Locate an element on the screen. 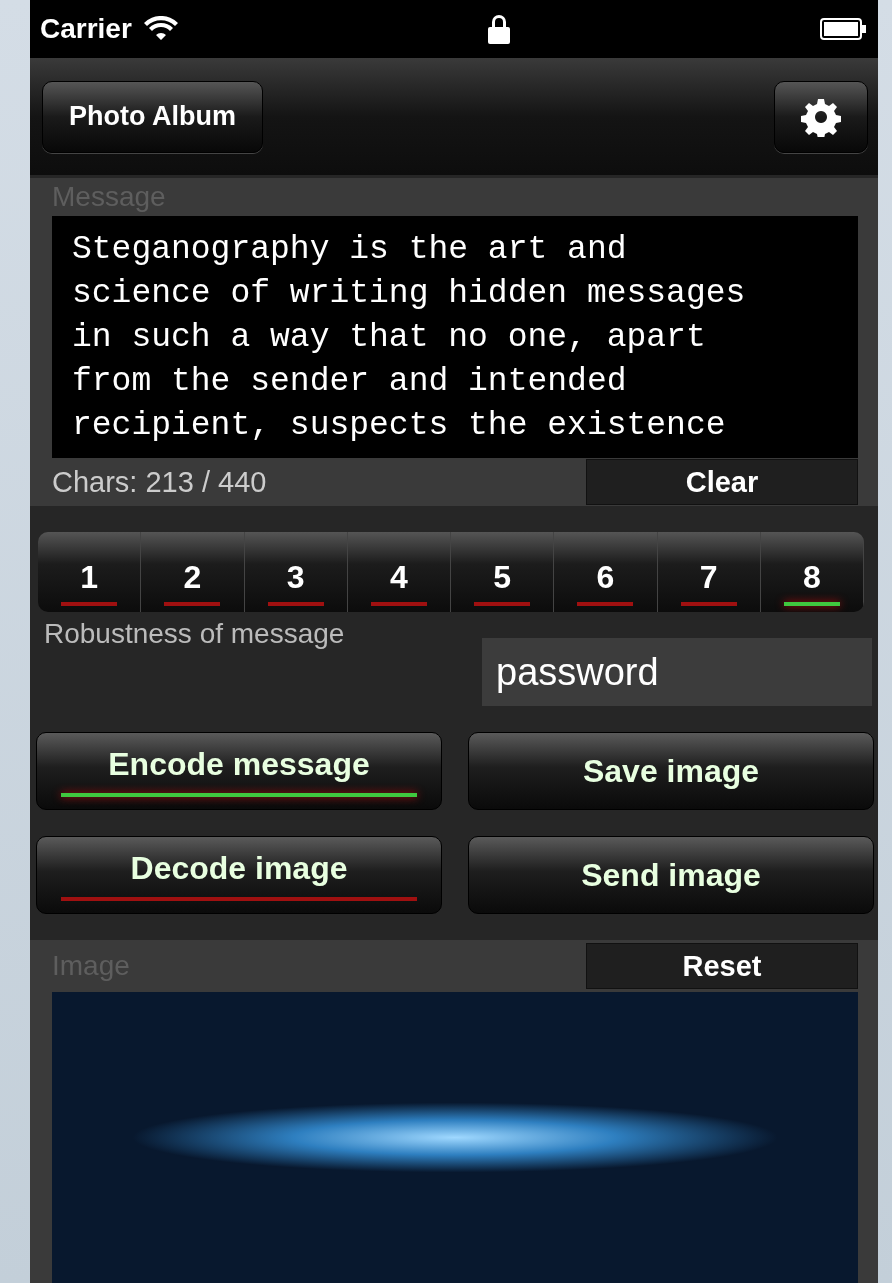 The image size is (892, 1283). password-field: password is located at coordinates (677, 672).